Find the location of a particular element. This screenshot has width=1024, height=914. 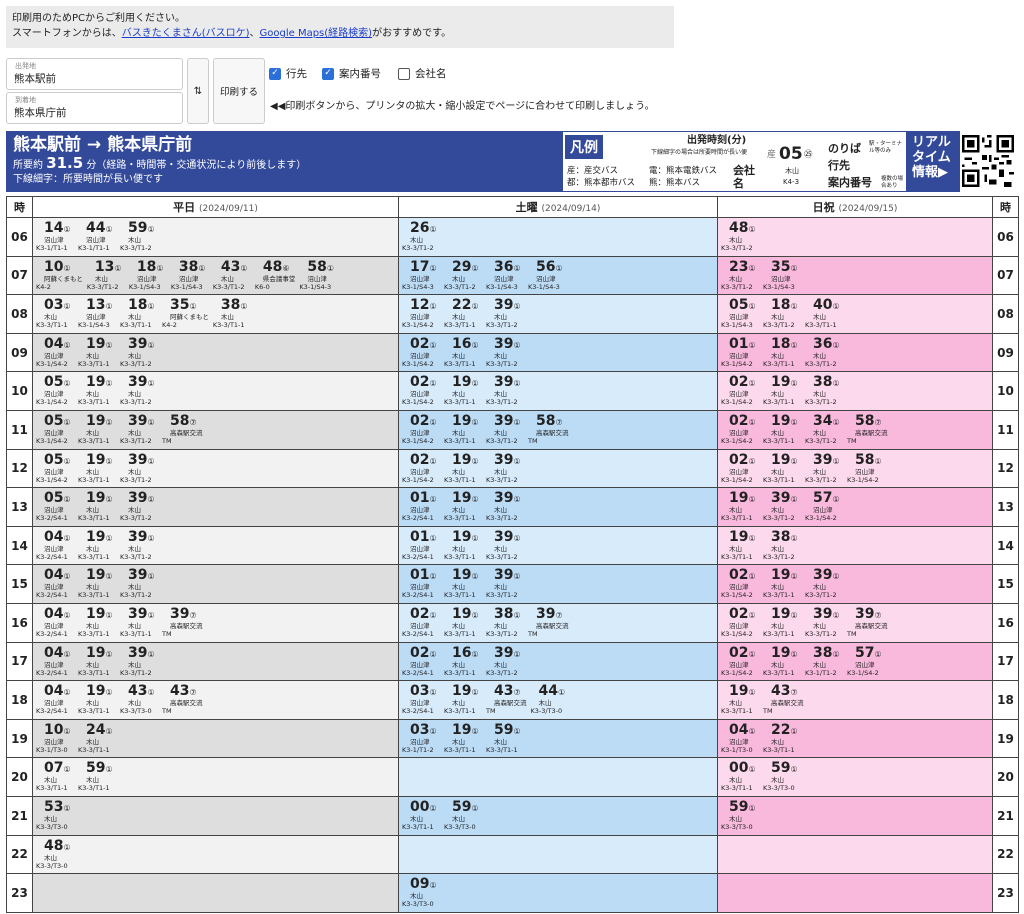

print-button: 印刷する is located at coordinates (239, 91).